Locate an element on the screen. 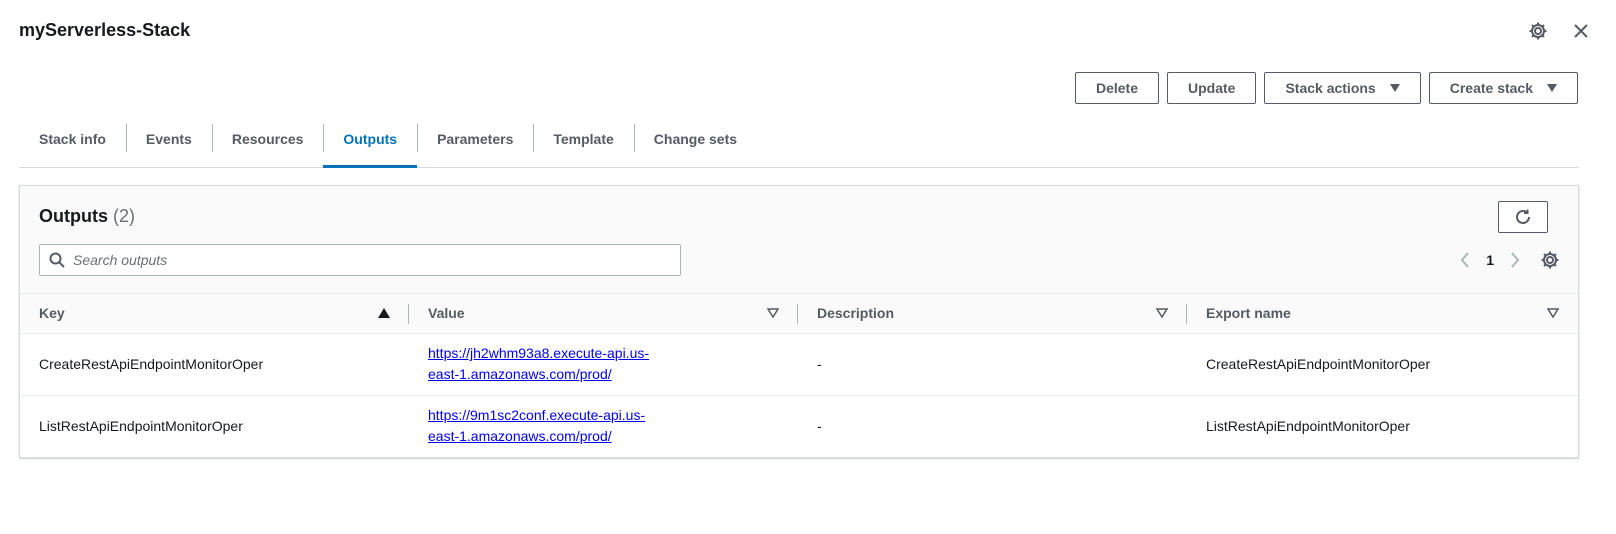 Image resolution: width=1616 pixels, height=534 pixels. create-stack-dropdown: Create stack is located at coordinates (1503, 88).